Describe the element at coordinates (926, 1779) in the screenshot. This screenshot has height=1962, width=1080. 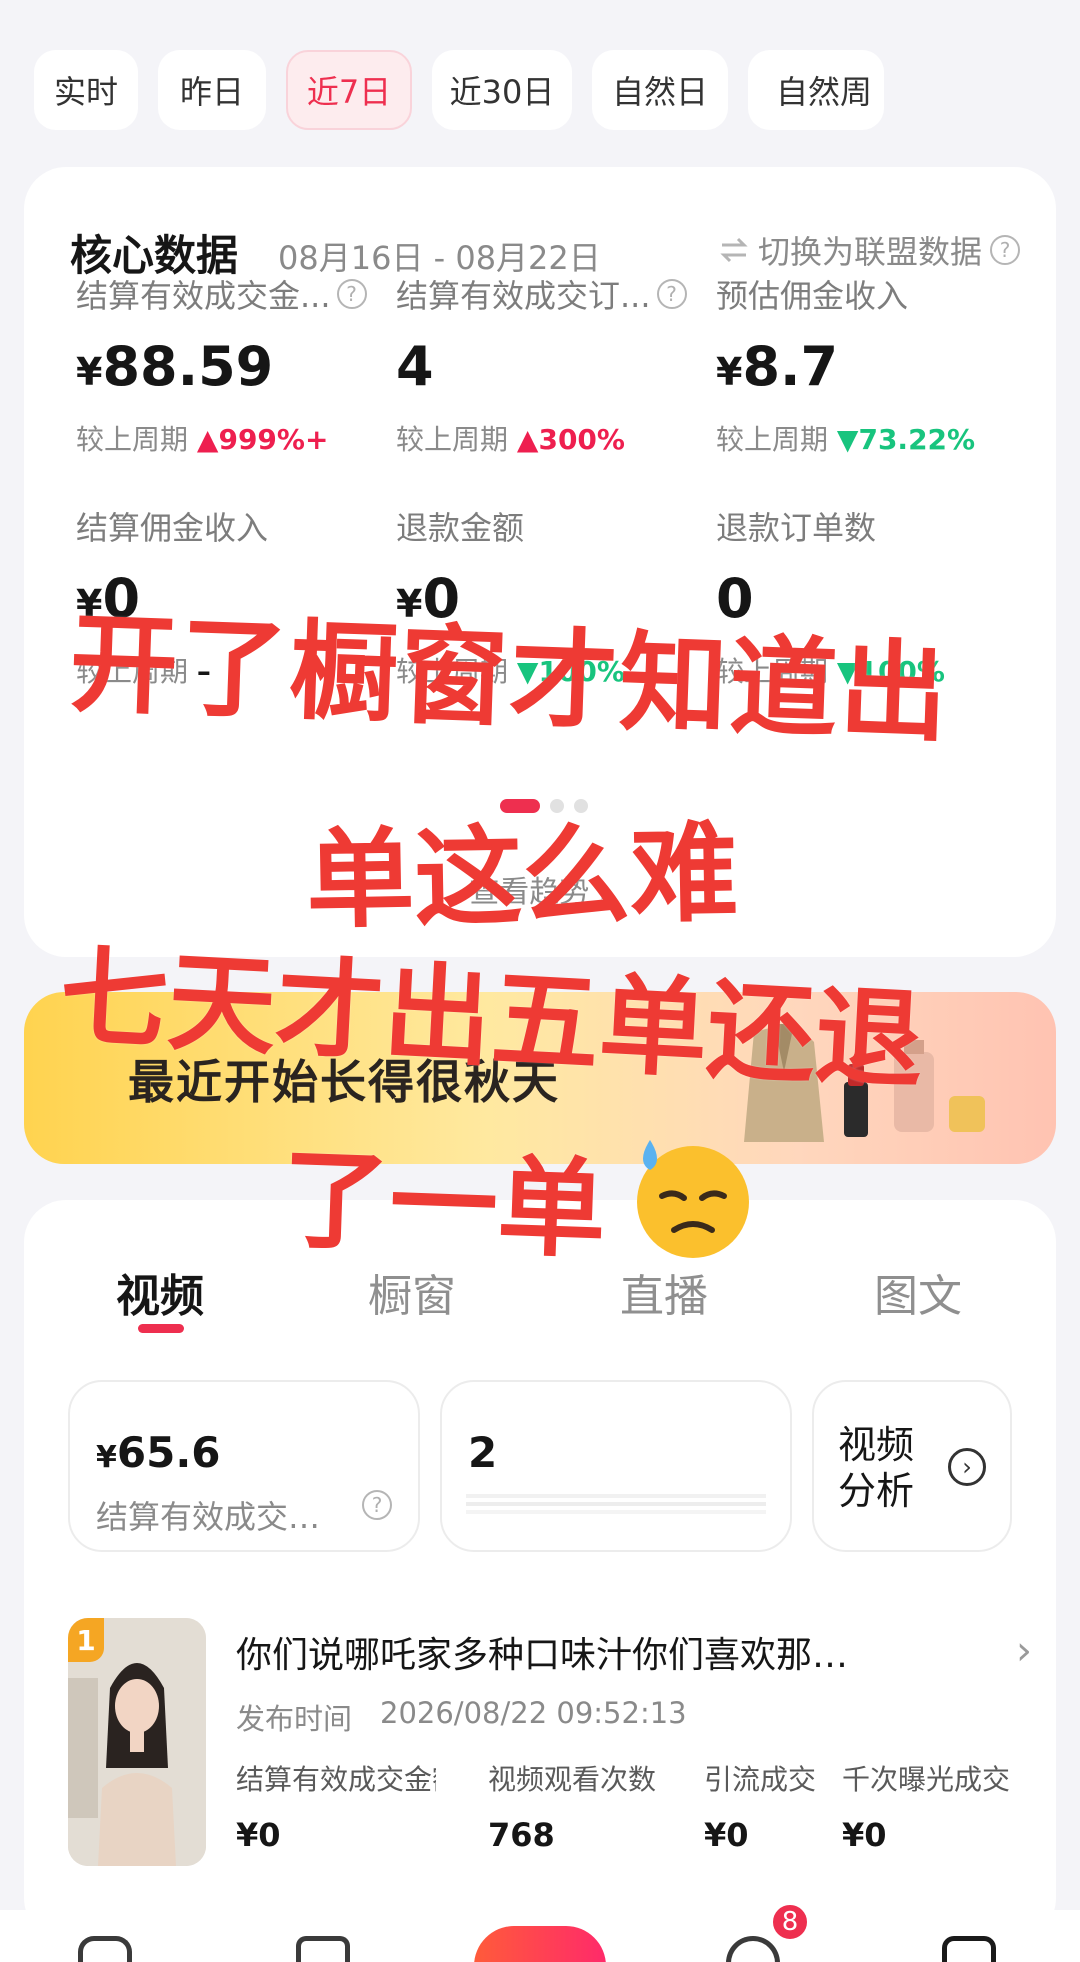
I see `video-metric-label: 千次曝光成交` at that location.